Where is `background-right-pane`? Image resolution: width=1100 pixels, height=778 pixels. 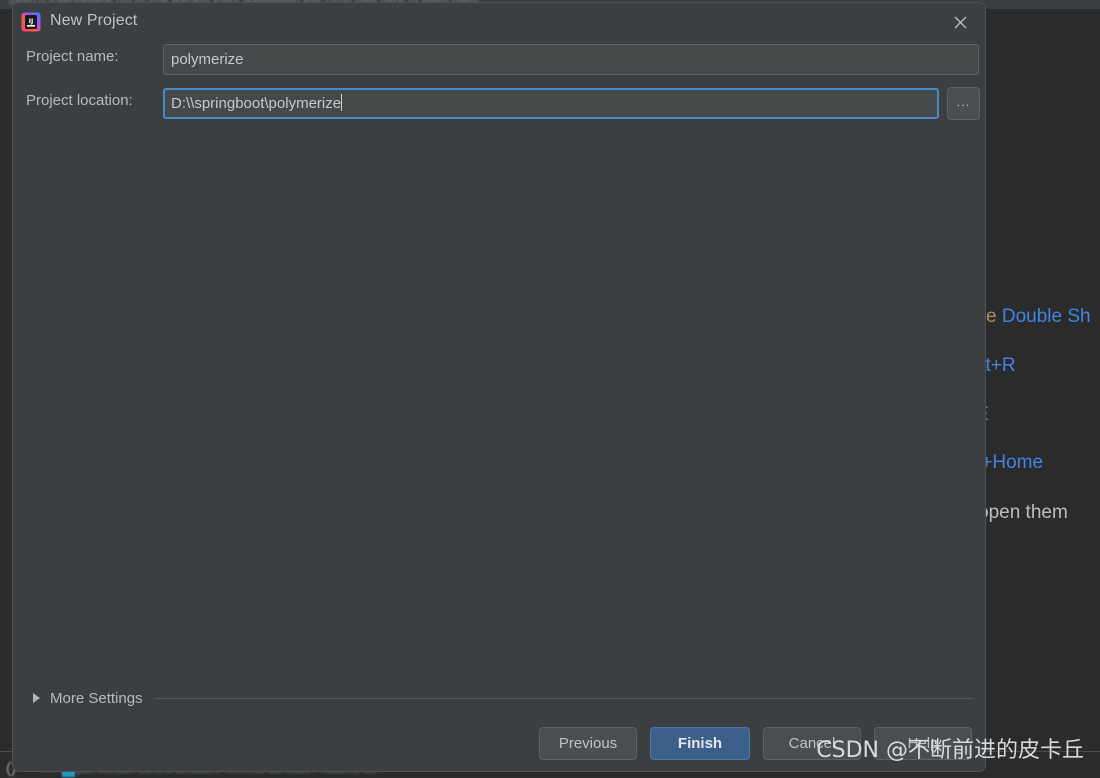 background-right-pane is located at coordinates (1040, 380).